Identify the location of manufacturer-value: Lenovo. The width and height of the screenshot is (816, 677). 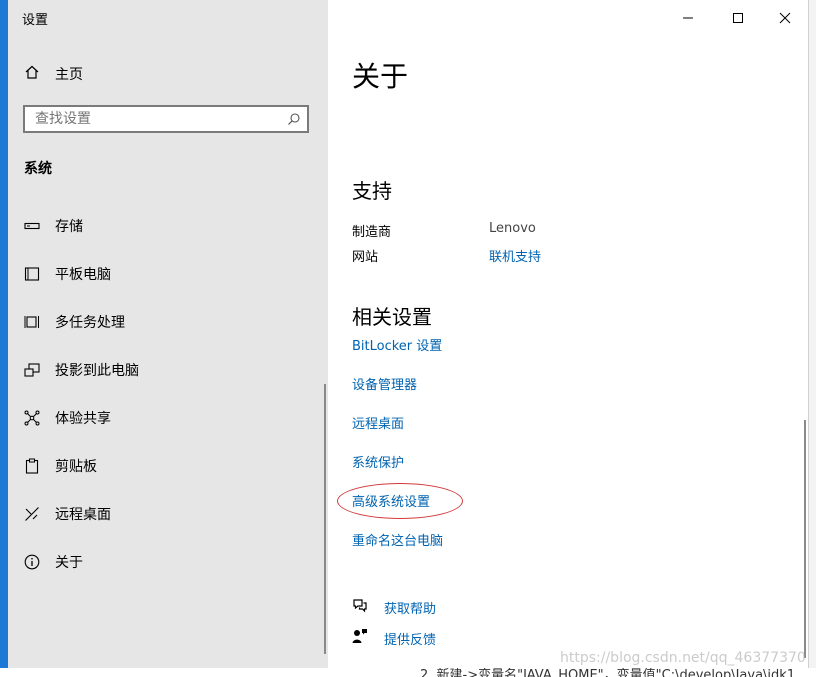
(512, 228).